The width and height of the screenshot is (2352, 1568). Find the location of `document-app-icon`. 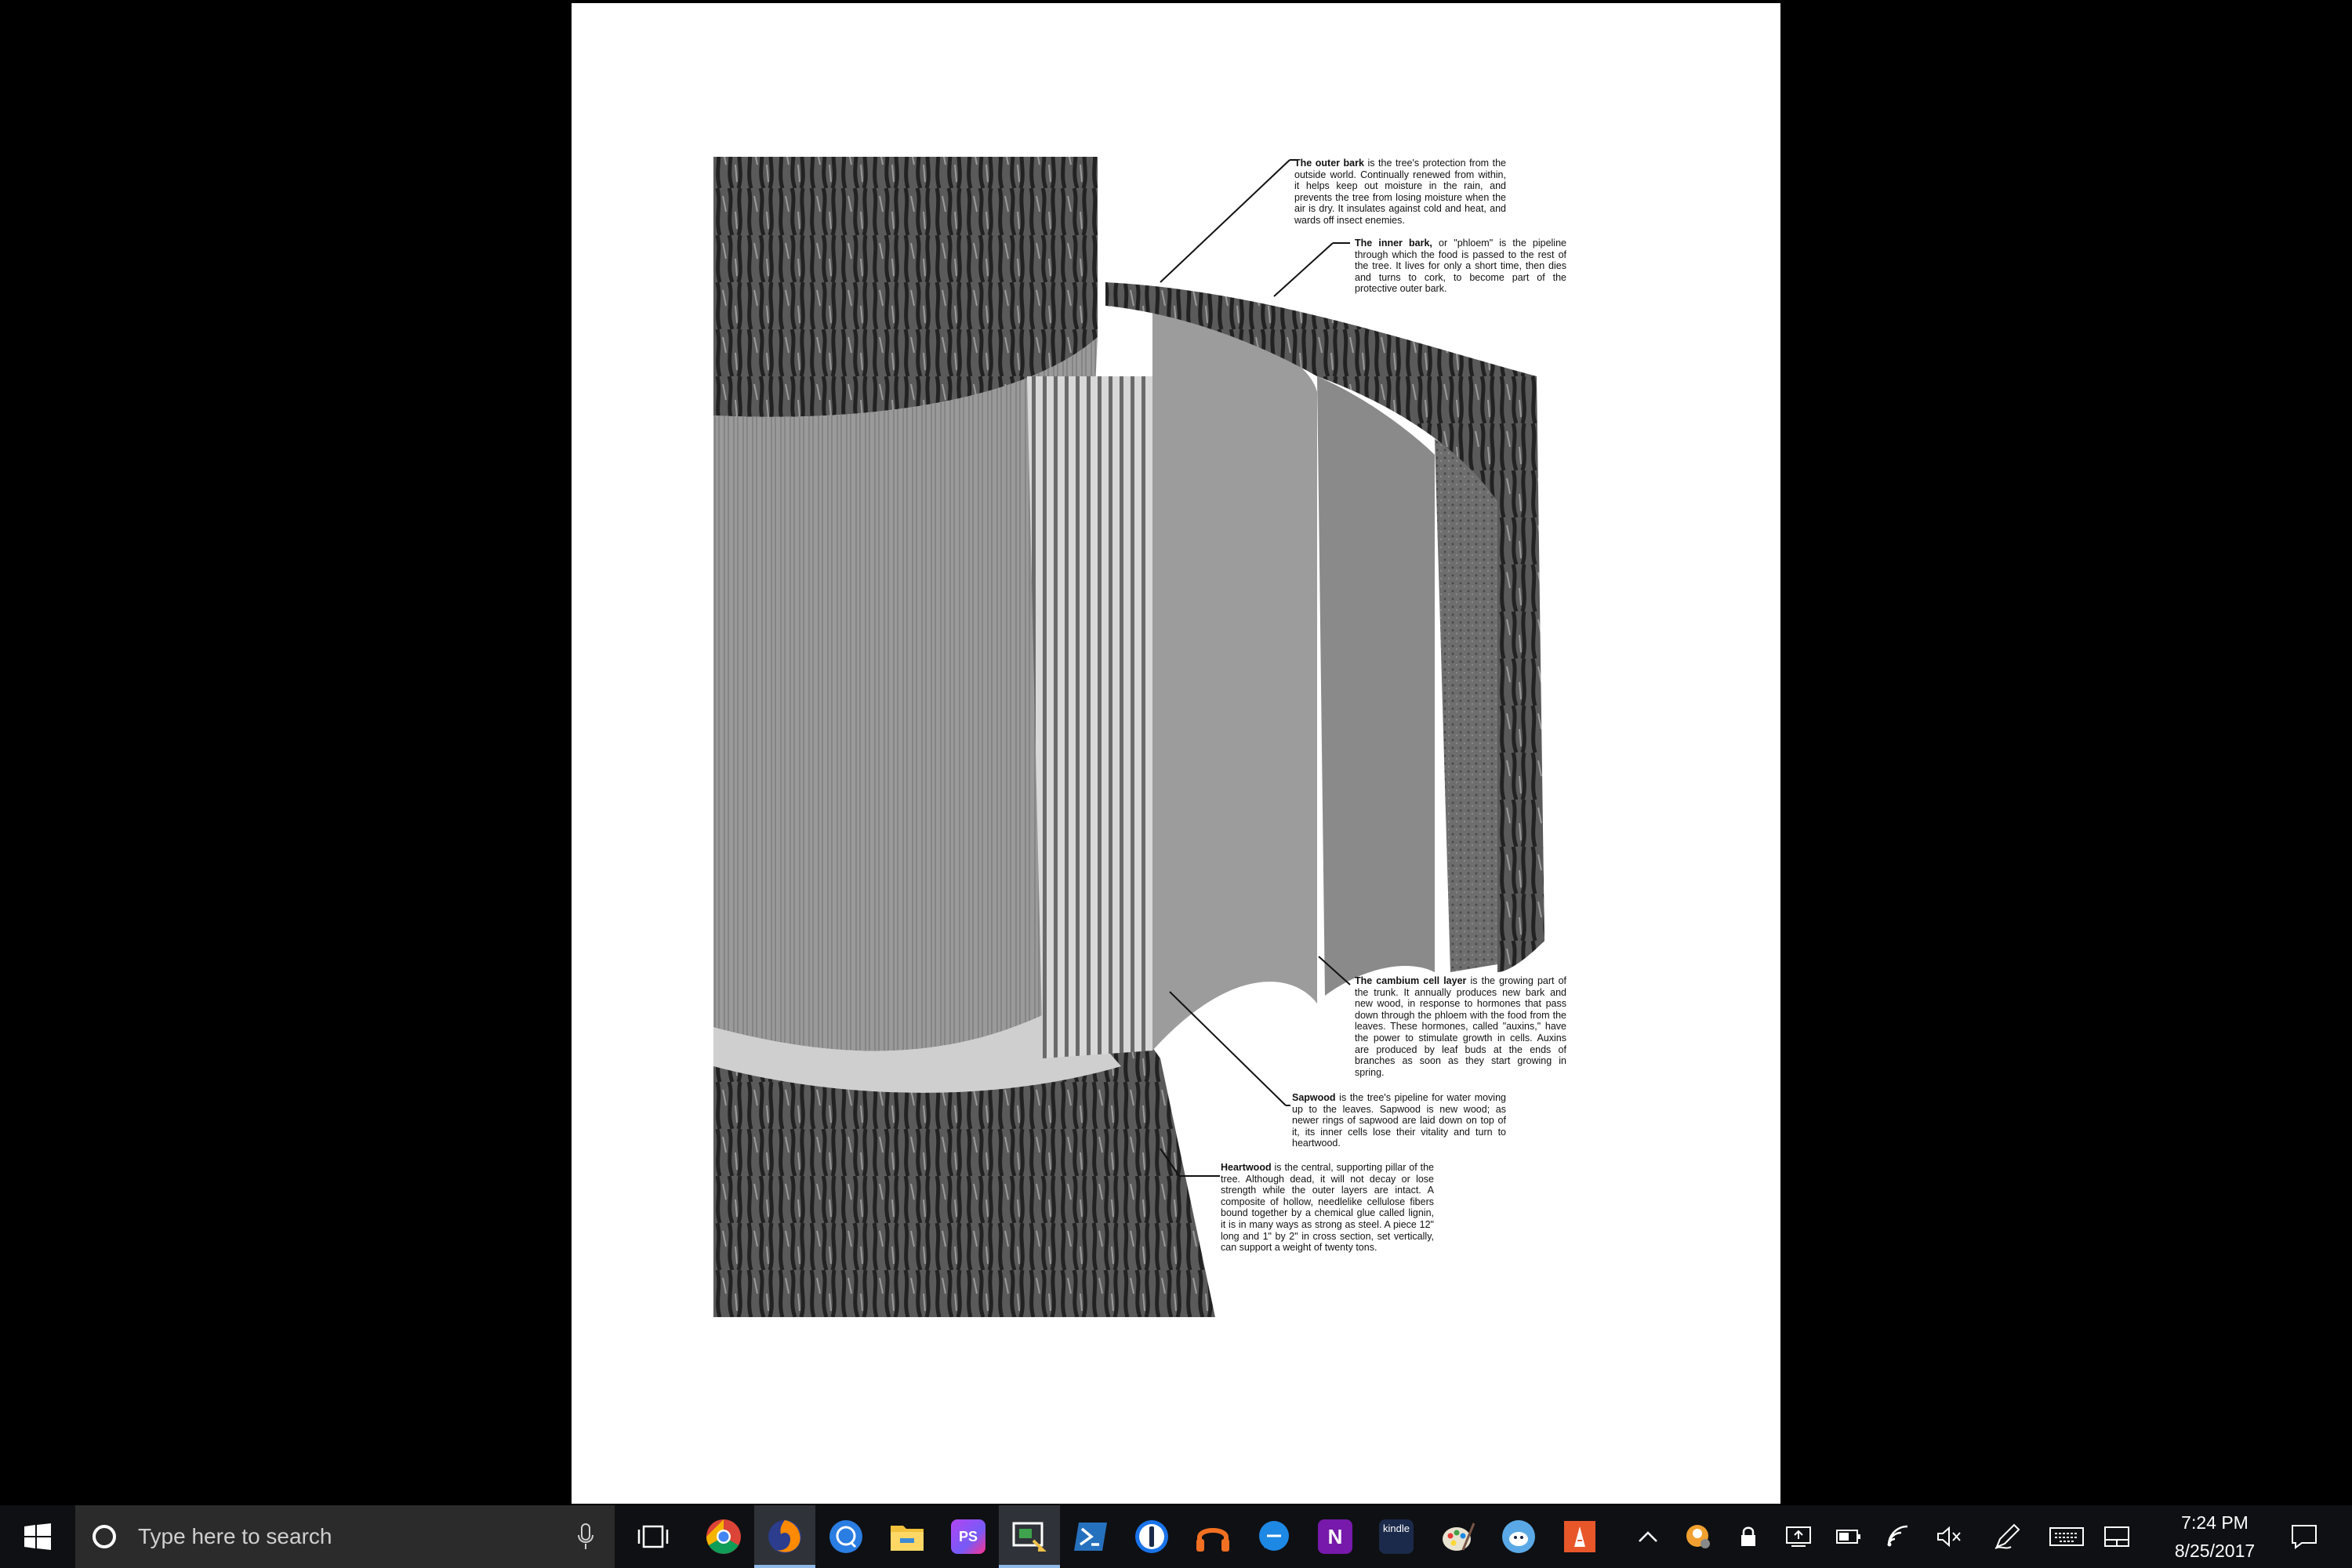

document-app-icon is located at coordinates (1579, 1536).